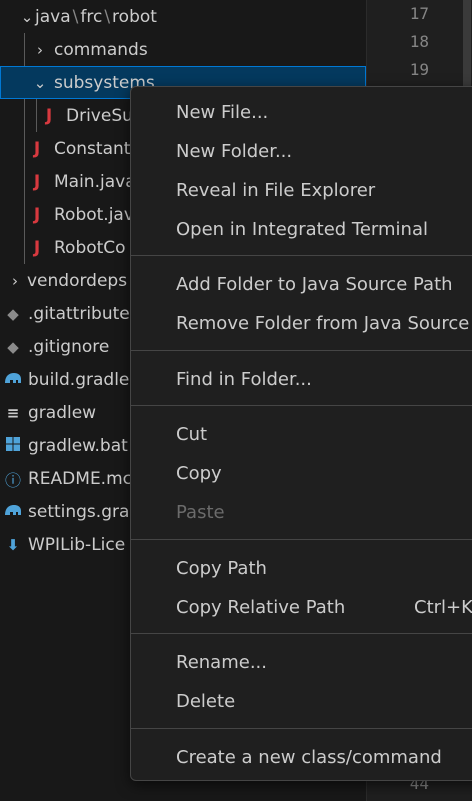 The image size is (472, 801). What do you see at coordinates (443, 607) in the screenshot?
I see `keyboard-shortcut: Ctrl+K` at bounding box center [443, 607].